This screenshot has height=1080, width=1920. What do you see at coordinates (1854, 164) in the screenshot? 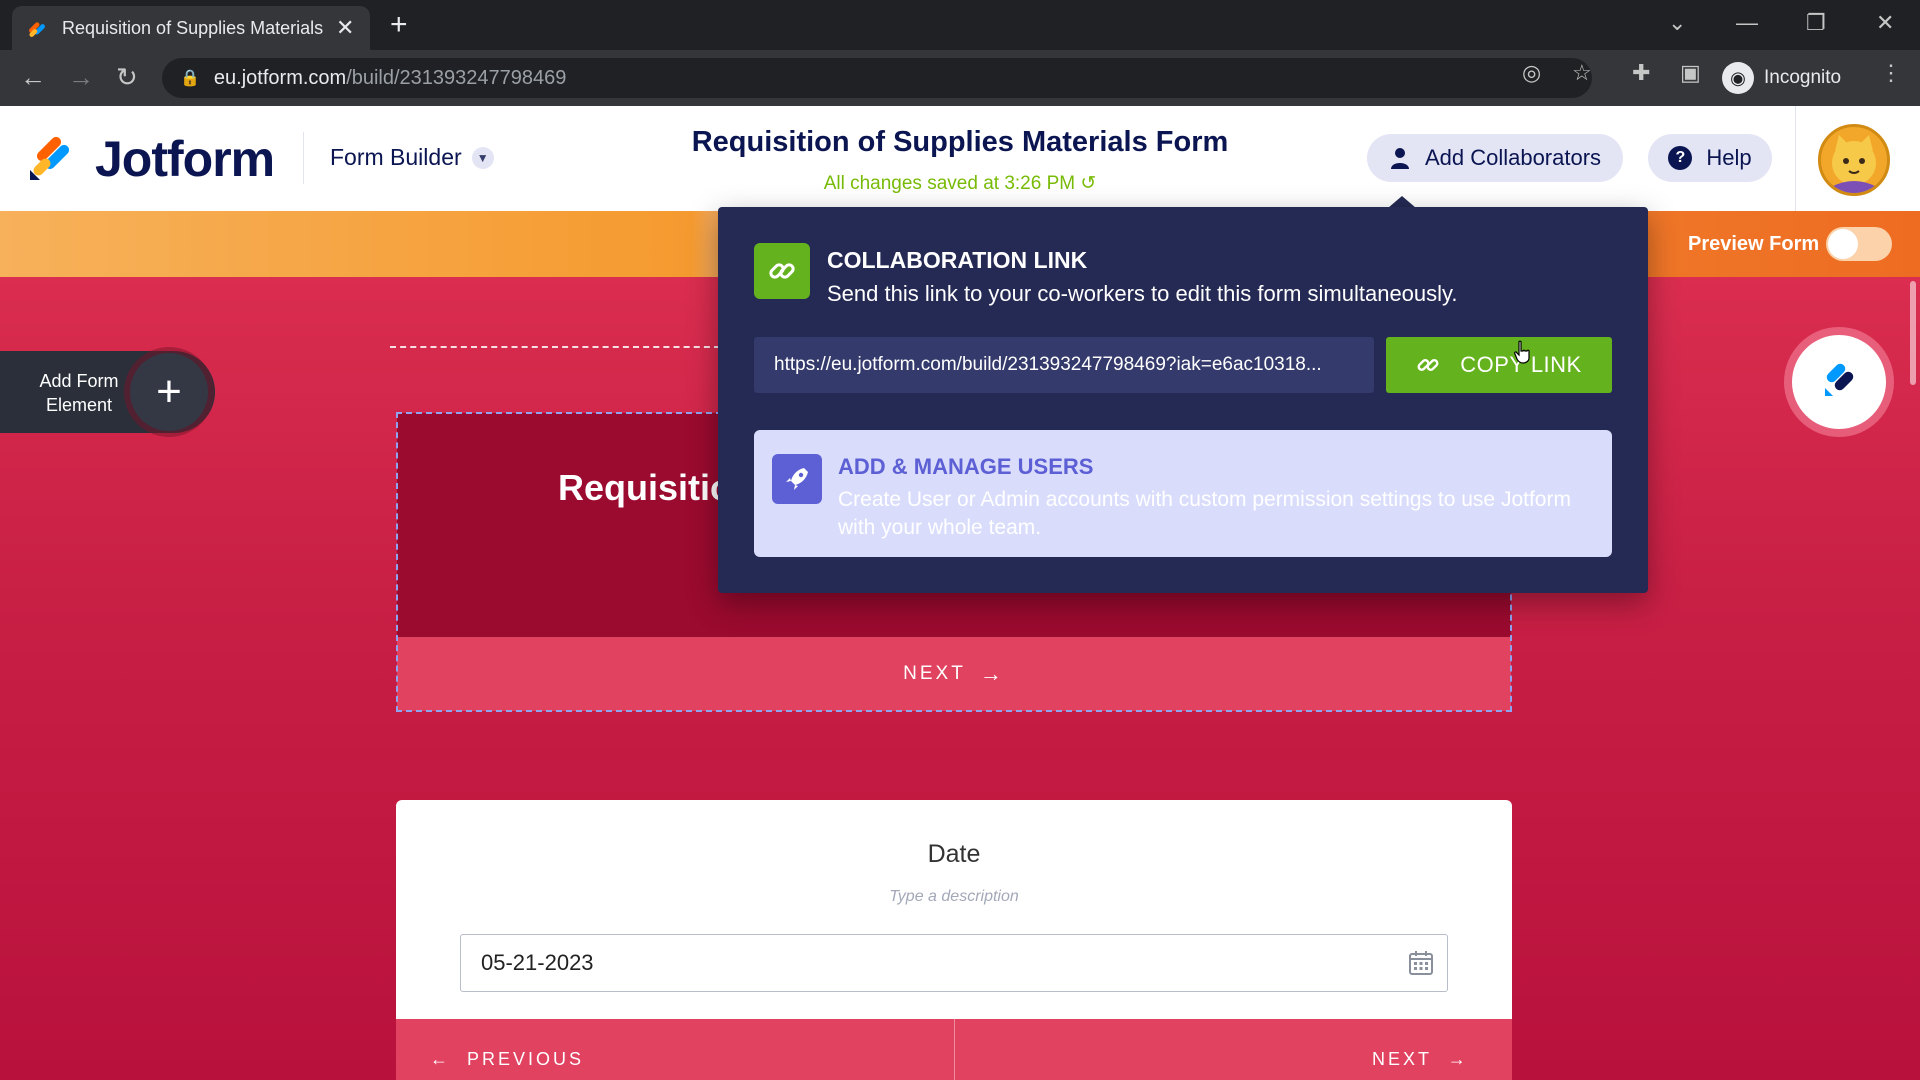
I see `avatar-cat-icon` at bounding box center [1854, 164].